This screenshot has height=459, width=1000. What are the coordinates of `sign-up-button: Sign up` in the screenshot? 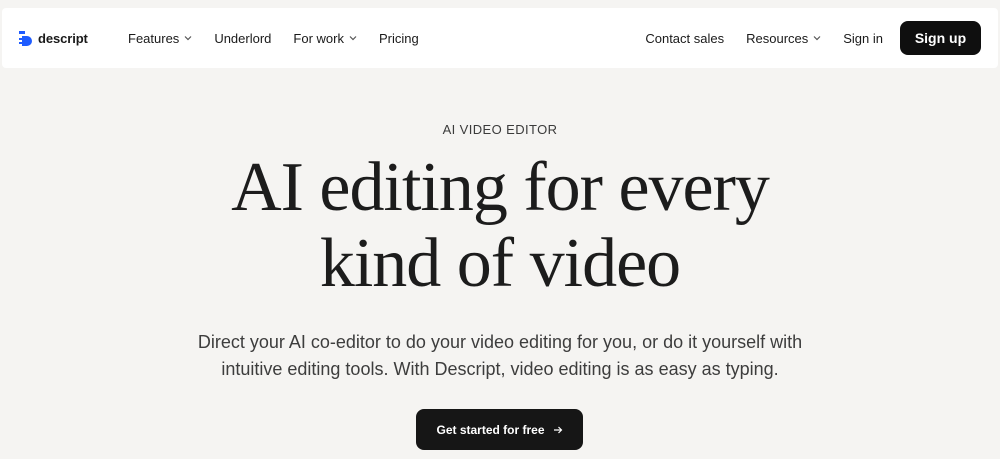 It's located at (940, 38).